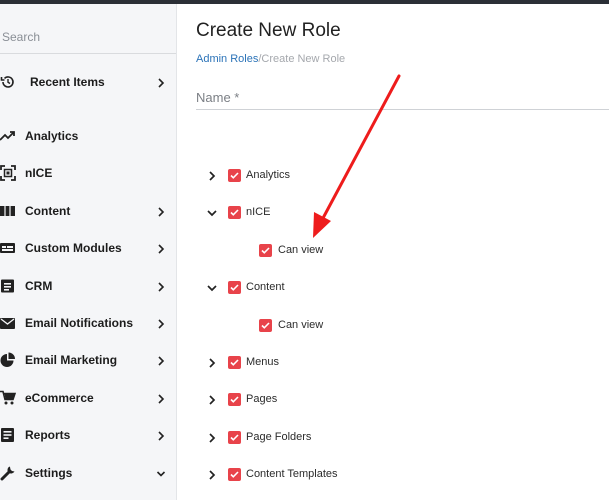 This screenshot has width=609, height=500. What do you see at coordinates (88, 435) in the screenshot?
I see `sidebar-item-reports: Reports` at bounding box center [88, 435].